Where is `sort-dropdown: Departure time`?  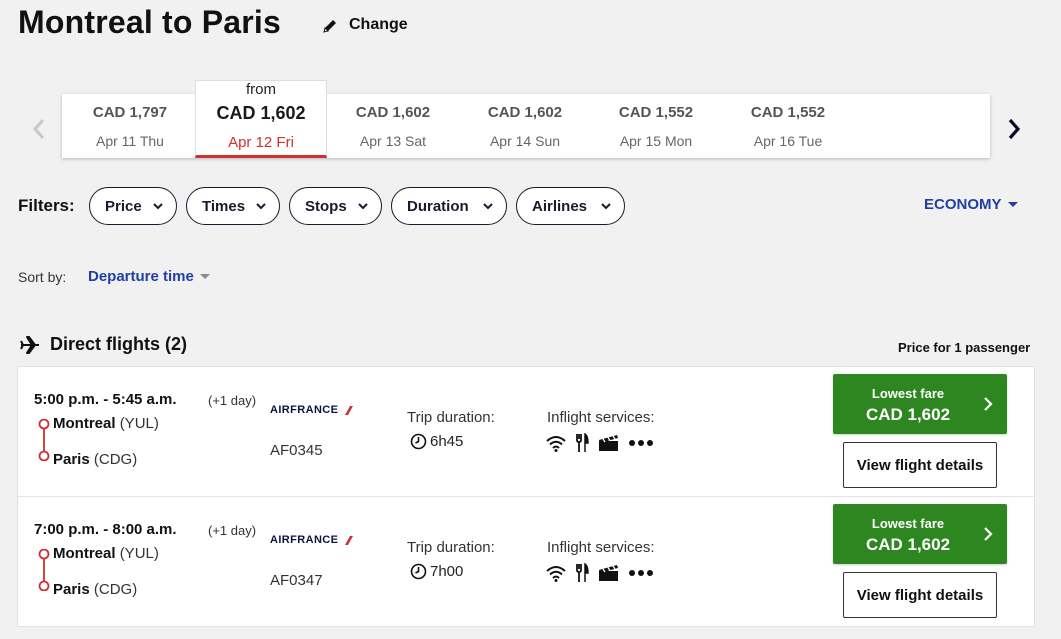 sort-dropdown: Departure time is located at coordinates (149, 276).